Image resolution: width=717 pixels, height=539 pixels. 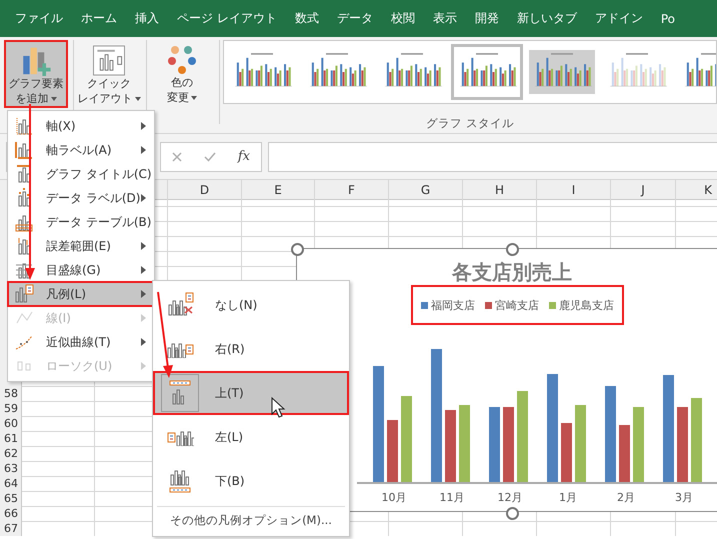 I want to click on ribbon-tab: 開発, so click(x=487, y=18).